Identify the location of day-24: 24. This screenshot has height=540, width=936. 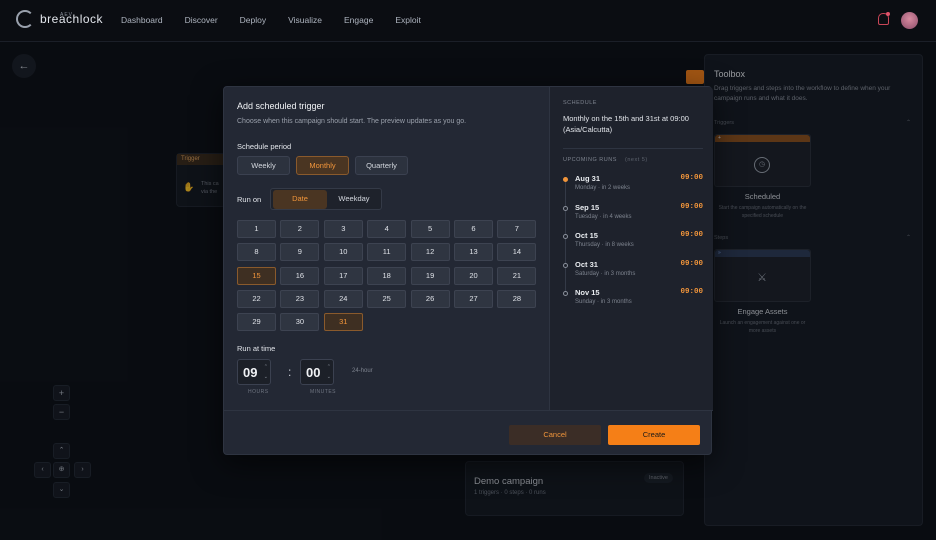
(343, 298).